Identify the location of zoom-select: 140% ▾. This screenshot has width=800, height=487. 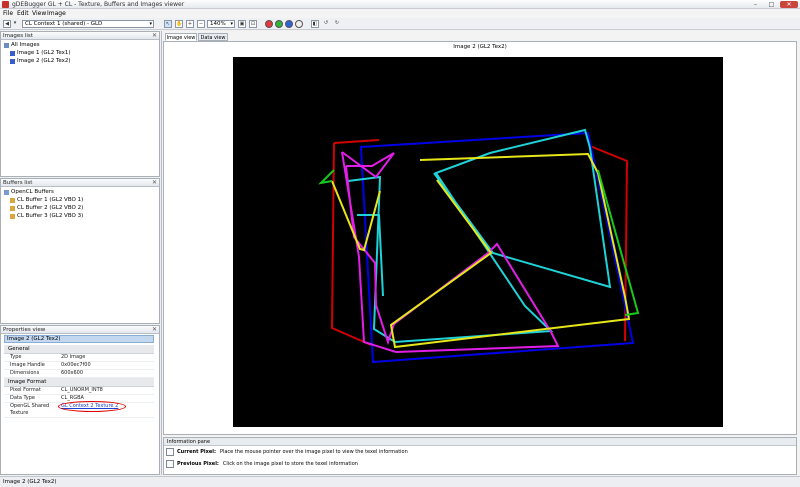
(221, 24).